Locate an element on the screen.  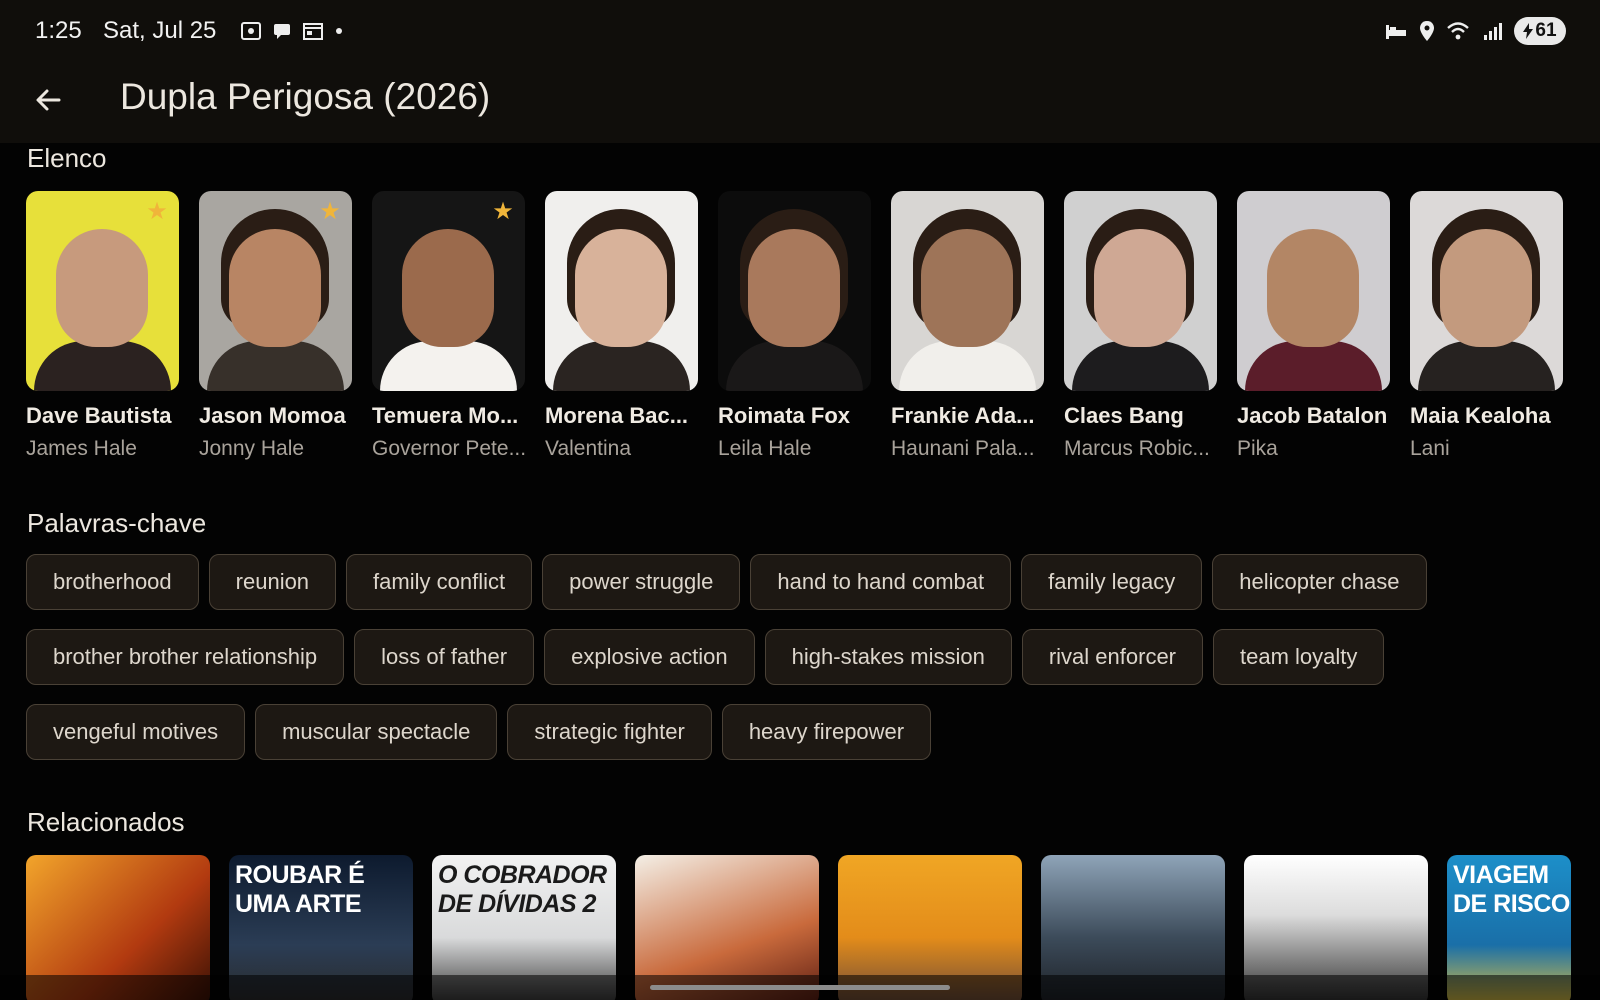
status-date: Sat, Jul 25 is located at coordinates (160, 30).